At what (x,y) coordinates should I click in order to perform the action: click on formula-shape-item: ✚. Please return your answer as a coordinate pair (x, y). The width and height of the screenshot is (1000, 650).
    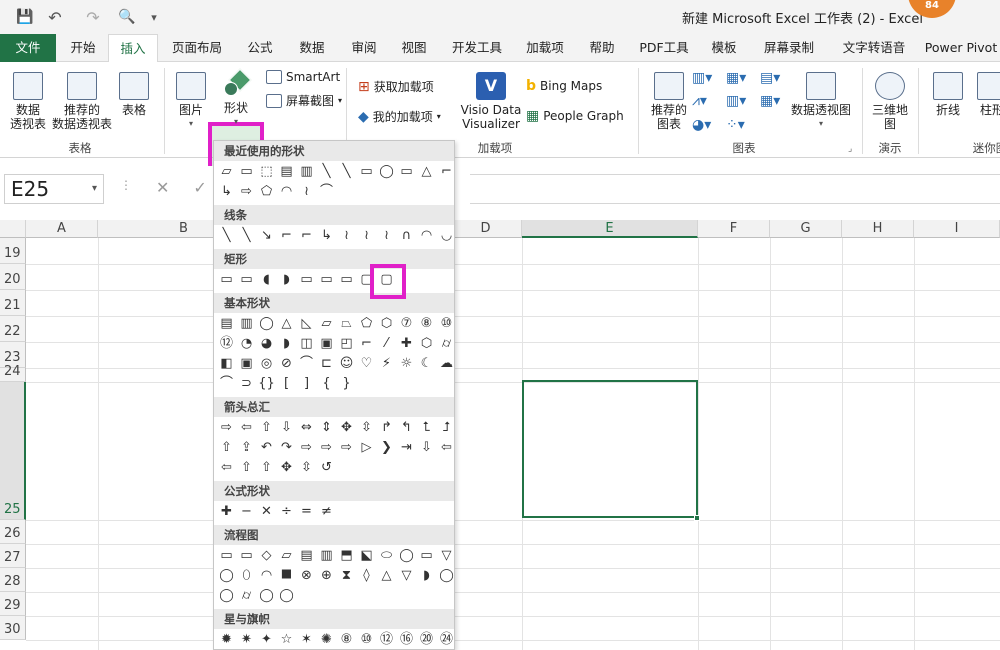
    Looking at the image, I should click on (226, 511).